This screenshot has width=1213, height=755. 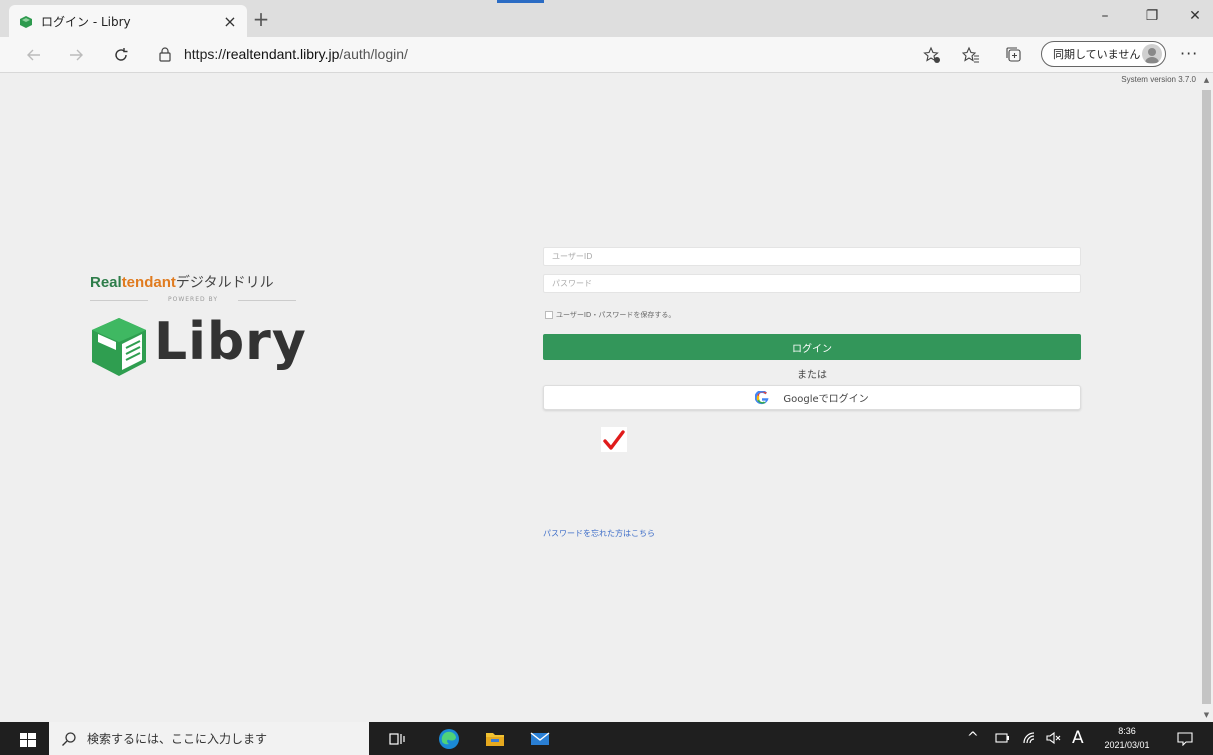 What do you see at coordinates (812, 283) in the screenshot?
I see `password-input` at bounding box center [812, 283].